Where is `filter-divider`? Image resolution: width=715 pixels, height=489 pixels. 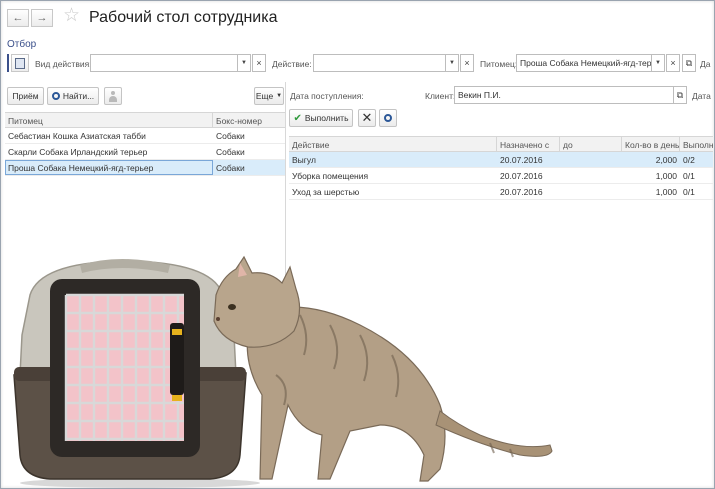
filter-divider is located at coordinates (8, 63).